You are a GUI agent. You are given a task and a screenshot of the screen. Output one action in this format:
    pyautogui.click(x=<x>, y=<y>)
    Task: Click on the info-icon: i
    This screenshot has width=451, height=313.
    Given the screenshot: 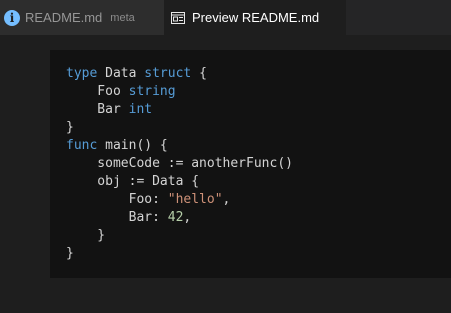 What is the action you would take?
    pyautogui.click(x=12, y=17)
    